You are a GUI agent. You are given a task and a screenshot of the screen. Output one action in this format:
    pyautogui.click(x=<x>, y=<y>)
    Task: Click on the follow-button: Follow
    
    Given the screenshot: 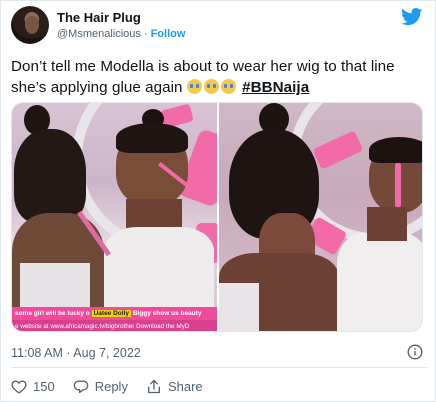 What is the action you would take?
    pyautogui.click(x=168, y=34)
    